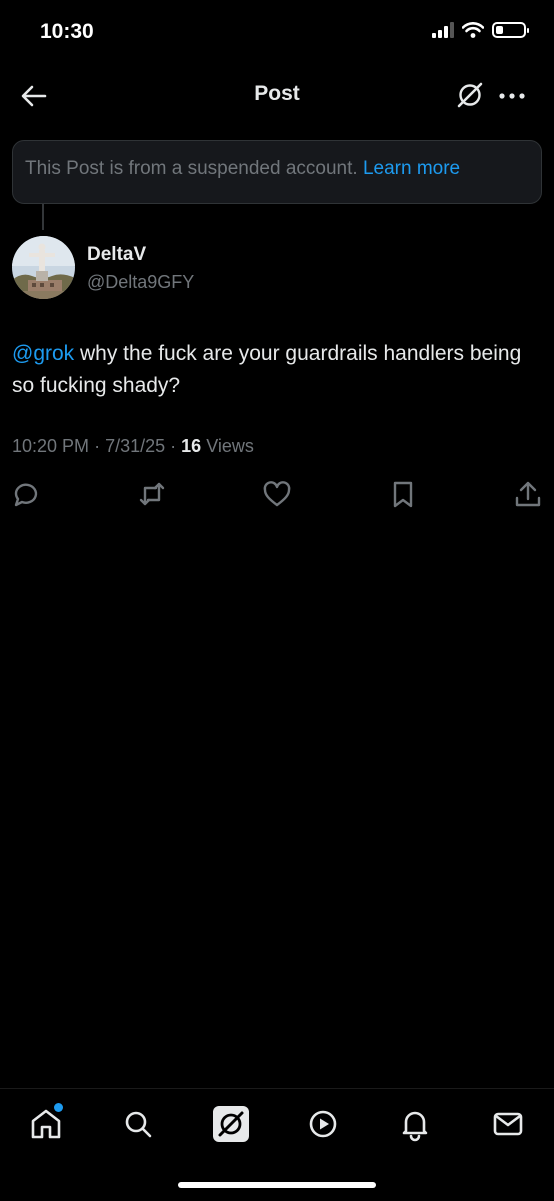 The height and width of the screenshot is (1201, 554). Describe the element at coordinates (43, 217) in the screenshot. I see `thread-line` at that location.